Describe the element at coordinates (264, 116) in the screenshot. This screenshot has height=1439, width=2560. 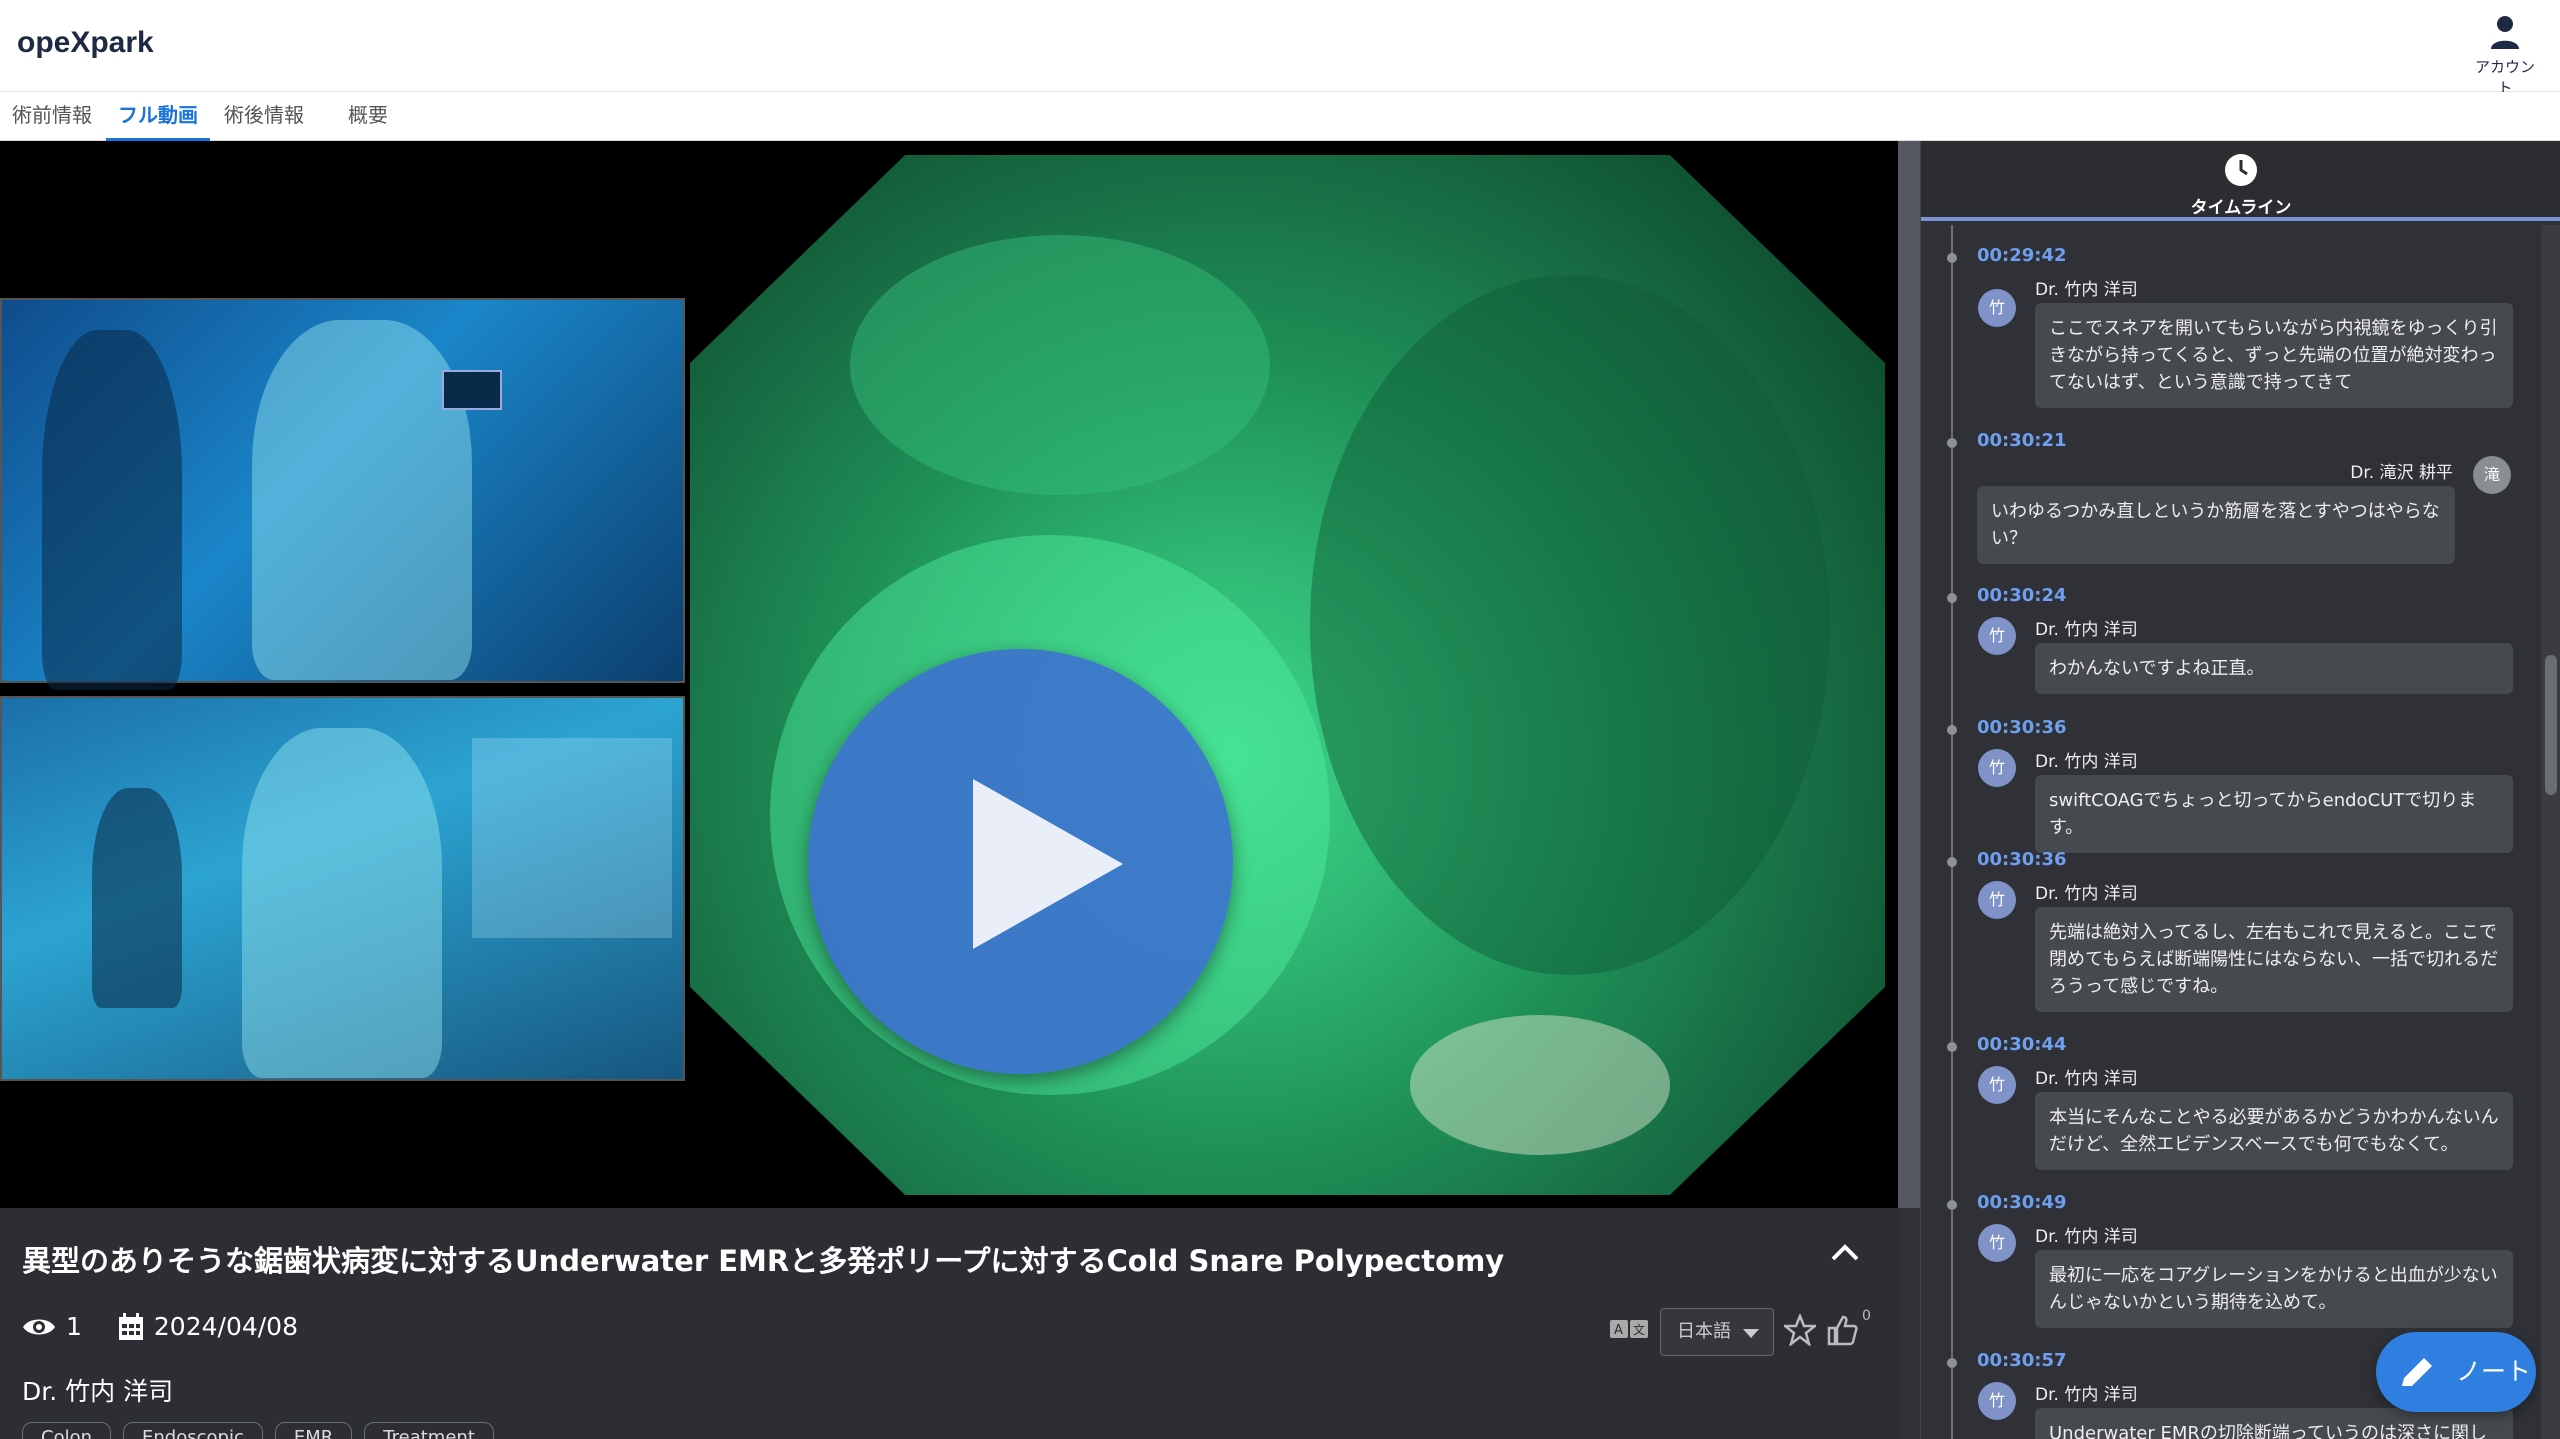
I see `tab-postop-info: 術後情報` at that location.